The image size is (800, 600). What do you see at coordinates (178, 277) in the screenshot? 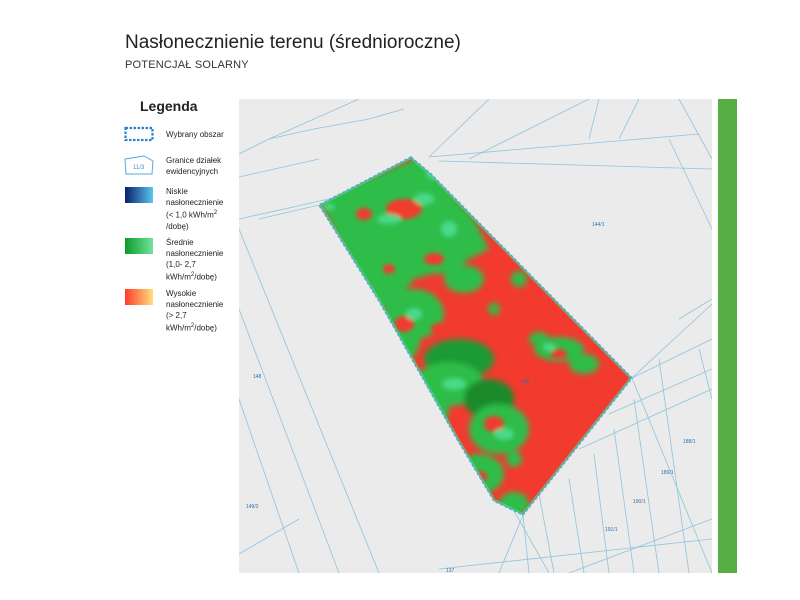
I see `medium-line4a: kWh/m` at bounding box center [178, 277].